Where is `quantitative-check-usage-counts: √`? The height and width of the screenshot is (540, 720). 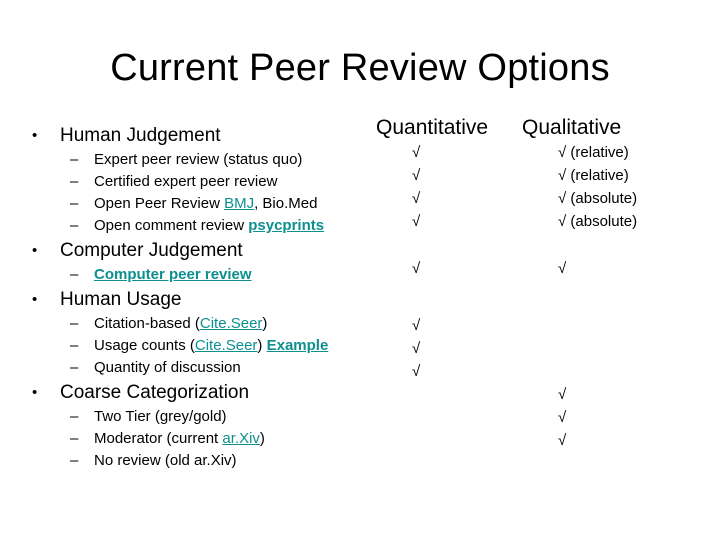
quantitative-check-usage-counts: √ is located at coordinates (416, 348).